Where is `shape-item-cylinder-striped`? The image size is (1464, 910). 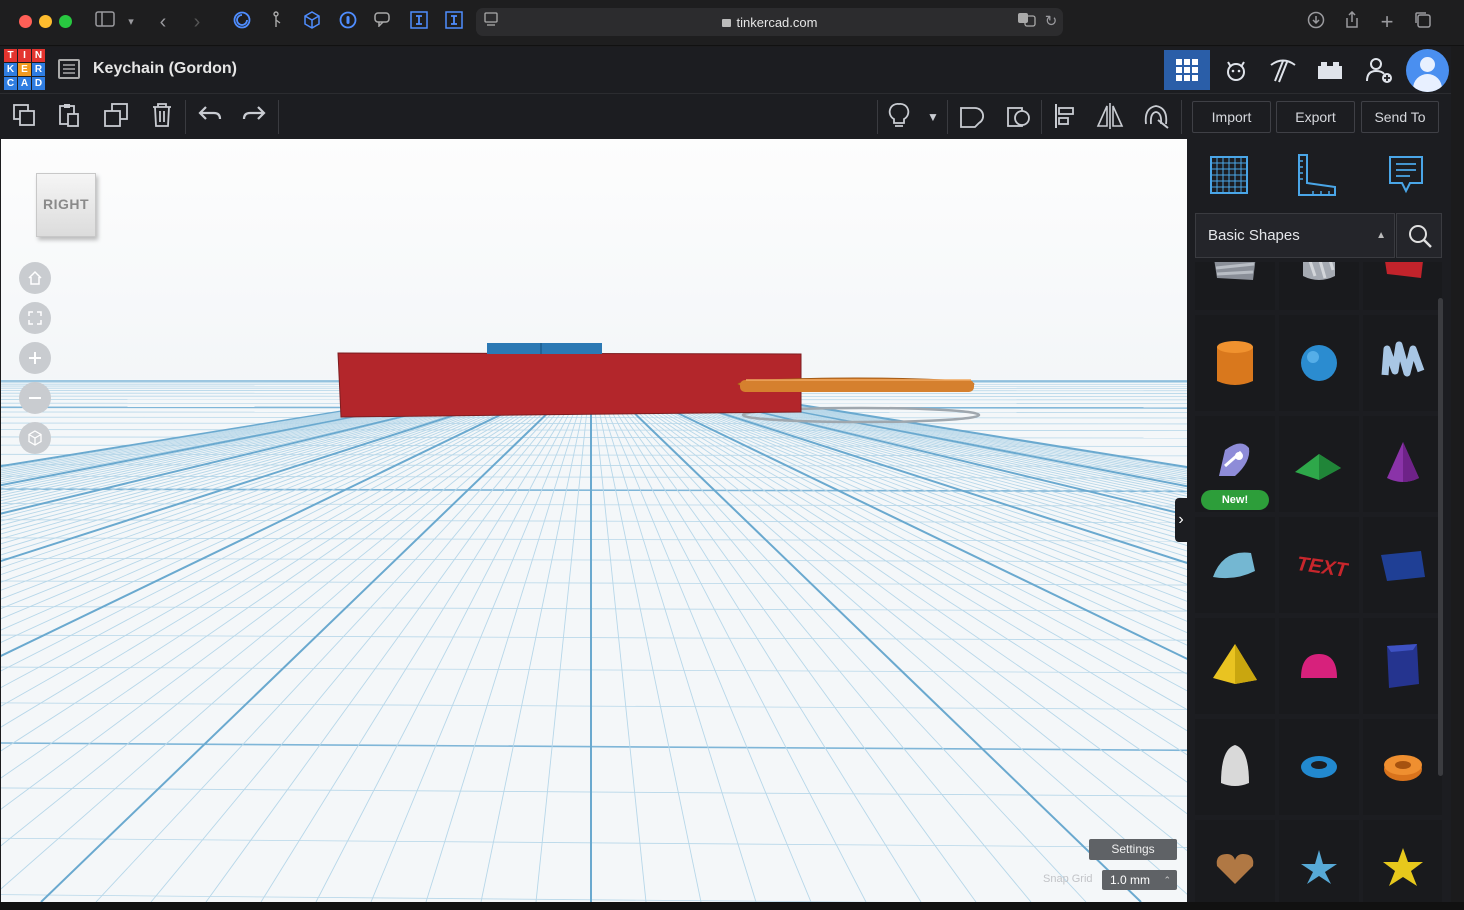 shape-item-cylinder-striped is located at coordinates (1319, 286).